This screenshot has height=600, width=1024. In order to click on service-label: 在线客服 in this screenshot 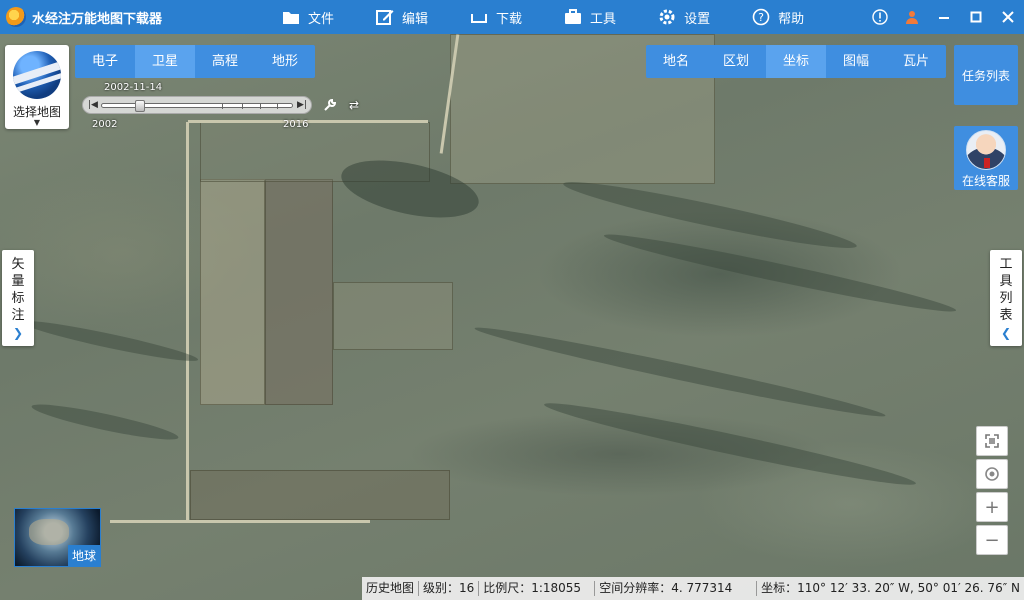, I will do `click(985, 181)`.